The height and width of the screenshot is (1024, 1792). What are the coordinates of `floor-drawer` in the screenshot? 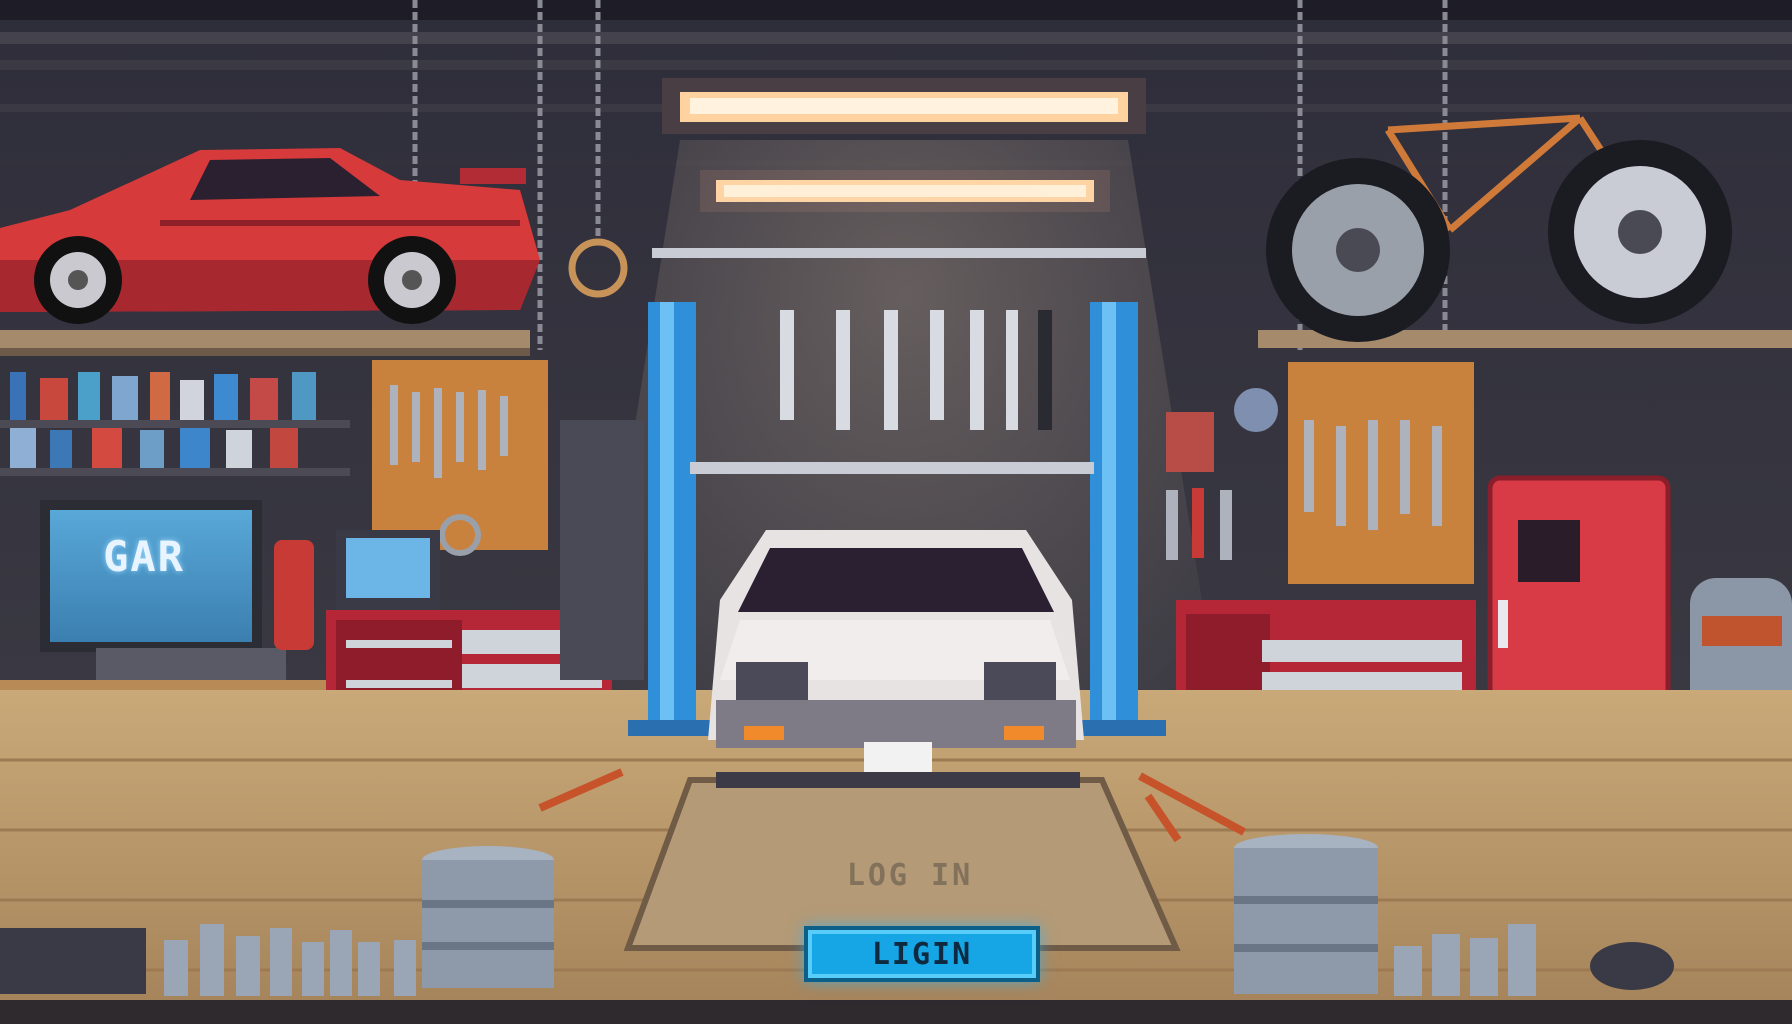 It's located at (73, 961).